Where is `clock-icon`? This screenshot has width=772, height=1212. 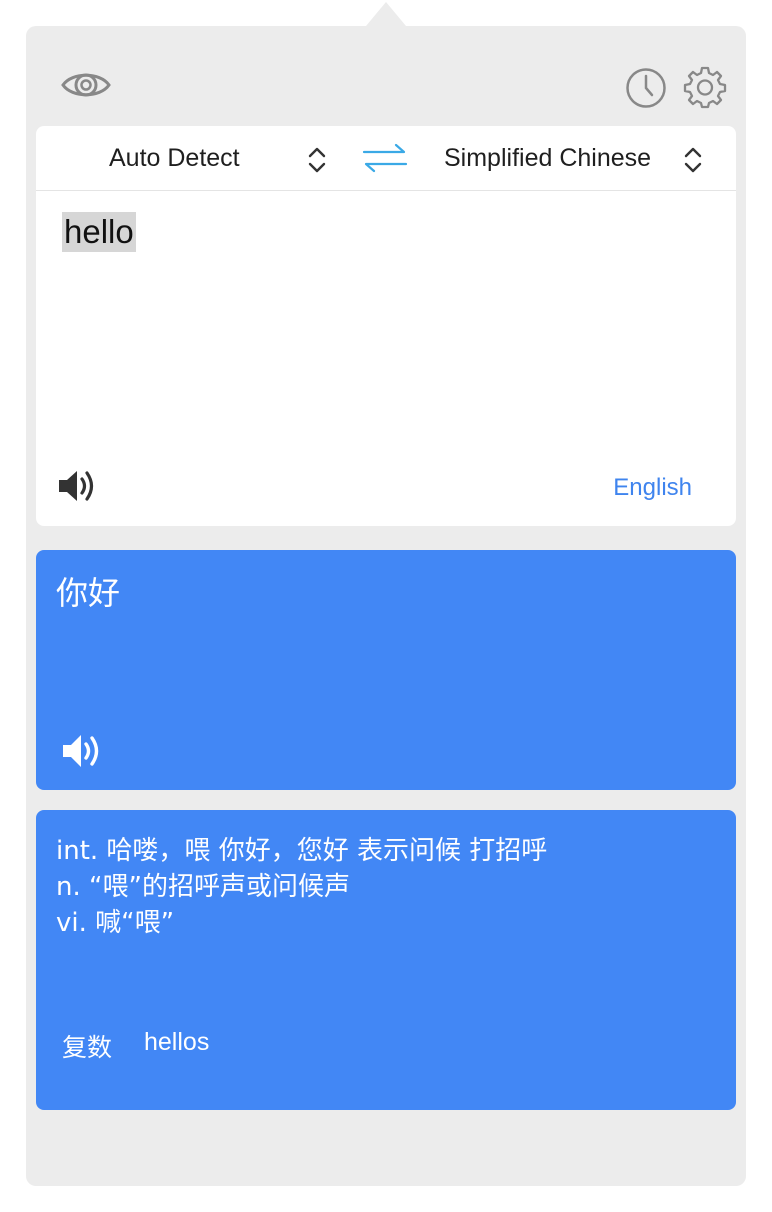
clock-icon is located at coordinates (646, 88).